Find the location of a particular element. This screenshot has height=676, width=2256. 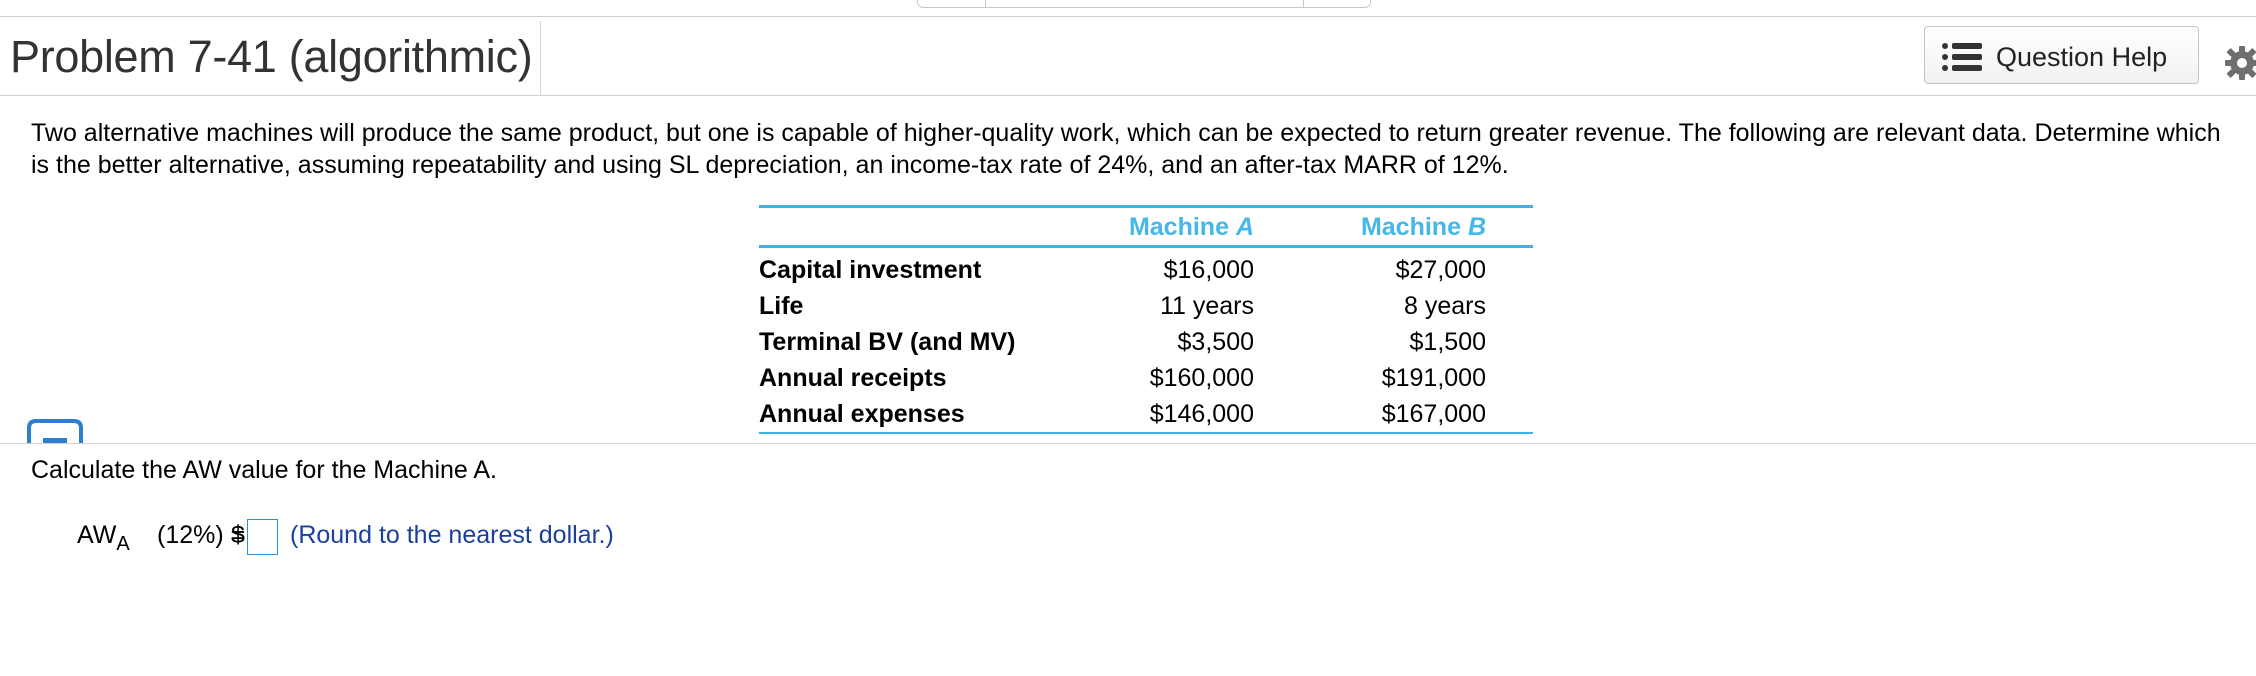

title-divider-line is located at coordinates (1128, 95).